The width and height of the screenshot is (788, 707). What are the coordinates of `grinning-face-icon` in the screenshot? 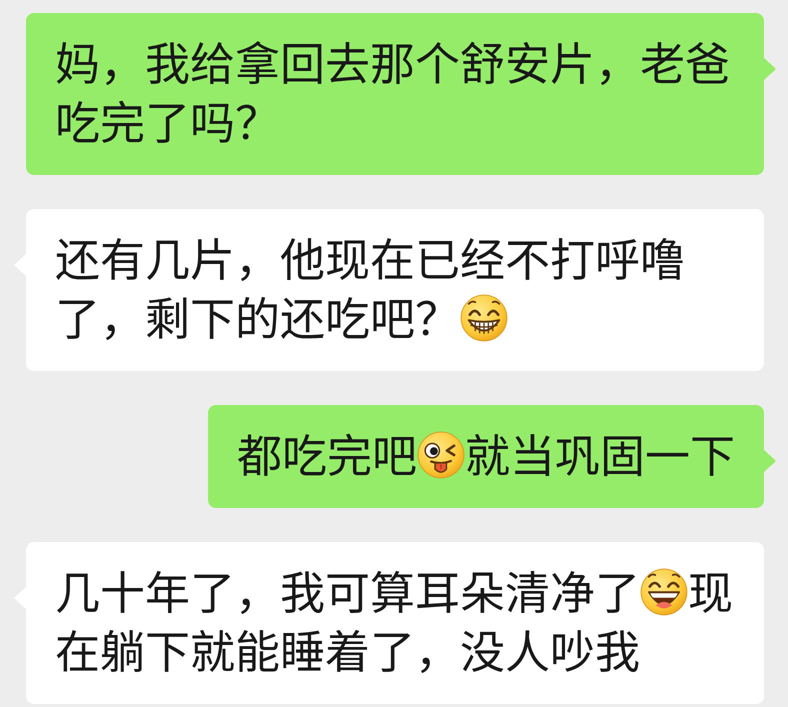 It's located at (484, 318).